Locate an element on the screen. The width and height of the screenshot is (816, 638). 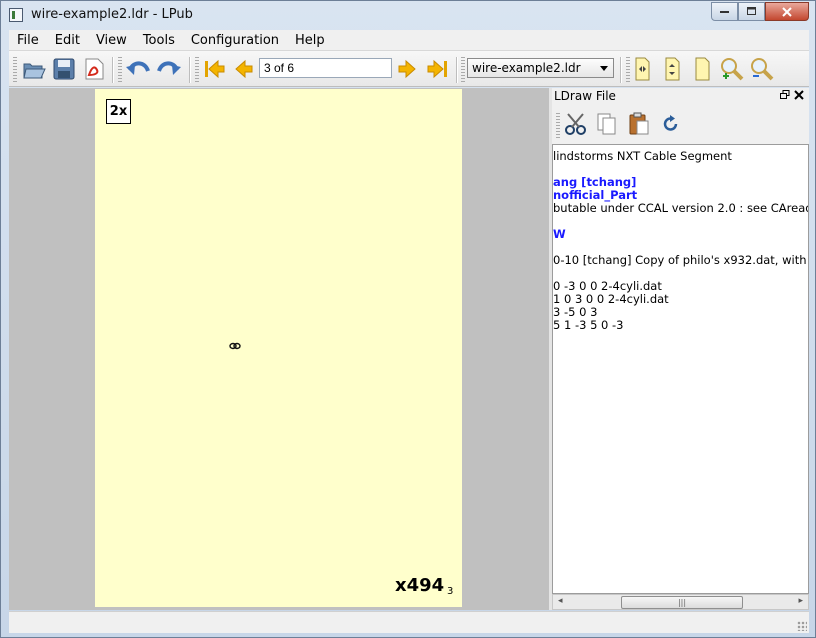
window-title: wire-example2.ldr - LPub is located at coordinates (112, 14).